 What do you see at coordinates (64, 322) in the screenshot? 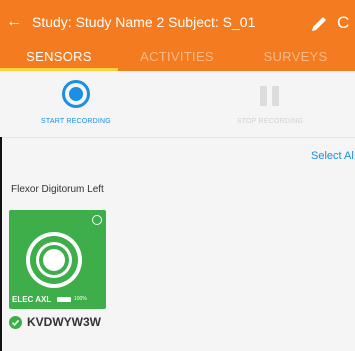
I see `device-id: KVDWYW3W` at bounding box center [64, 322].